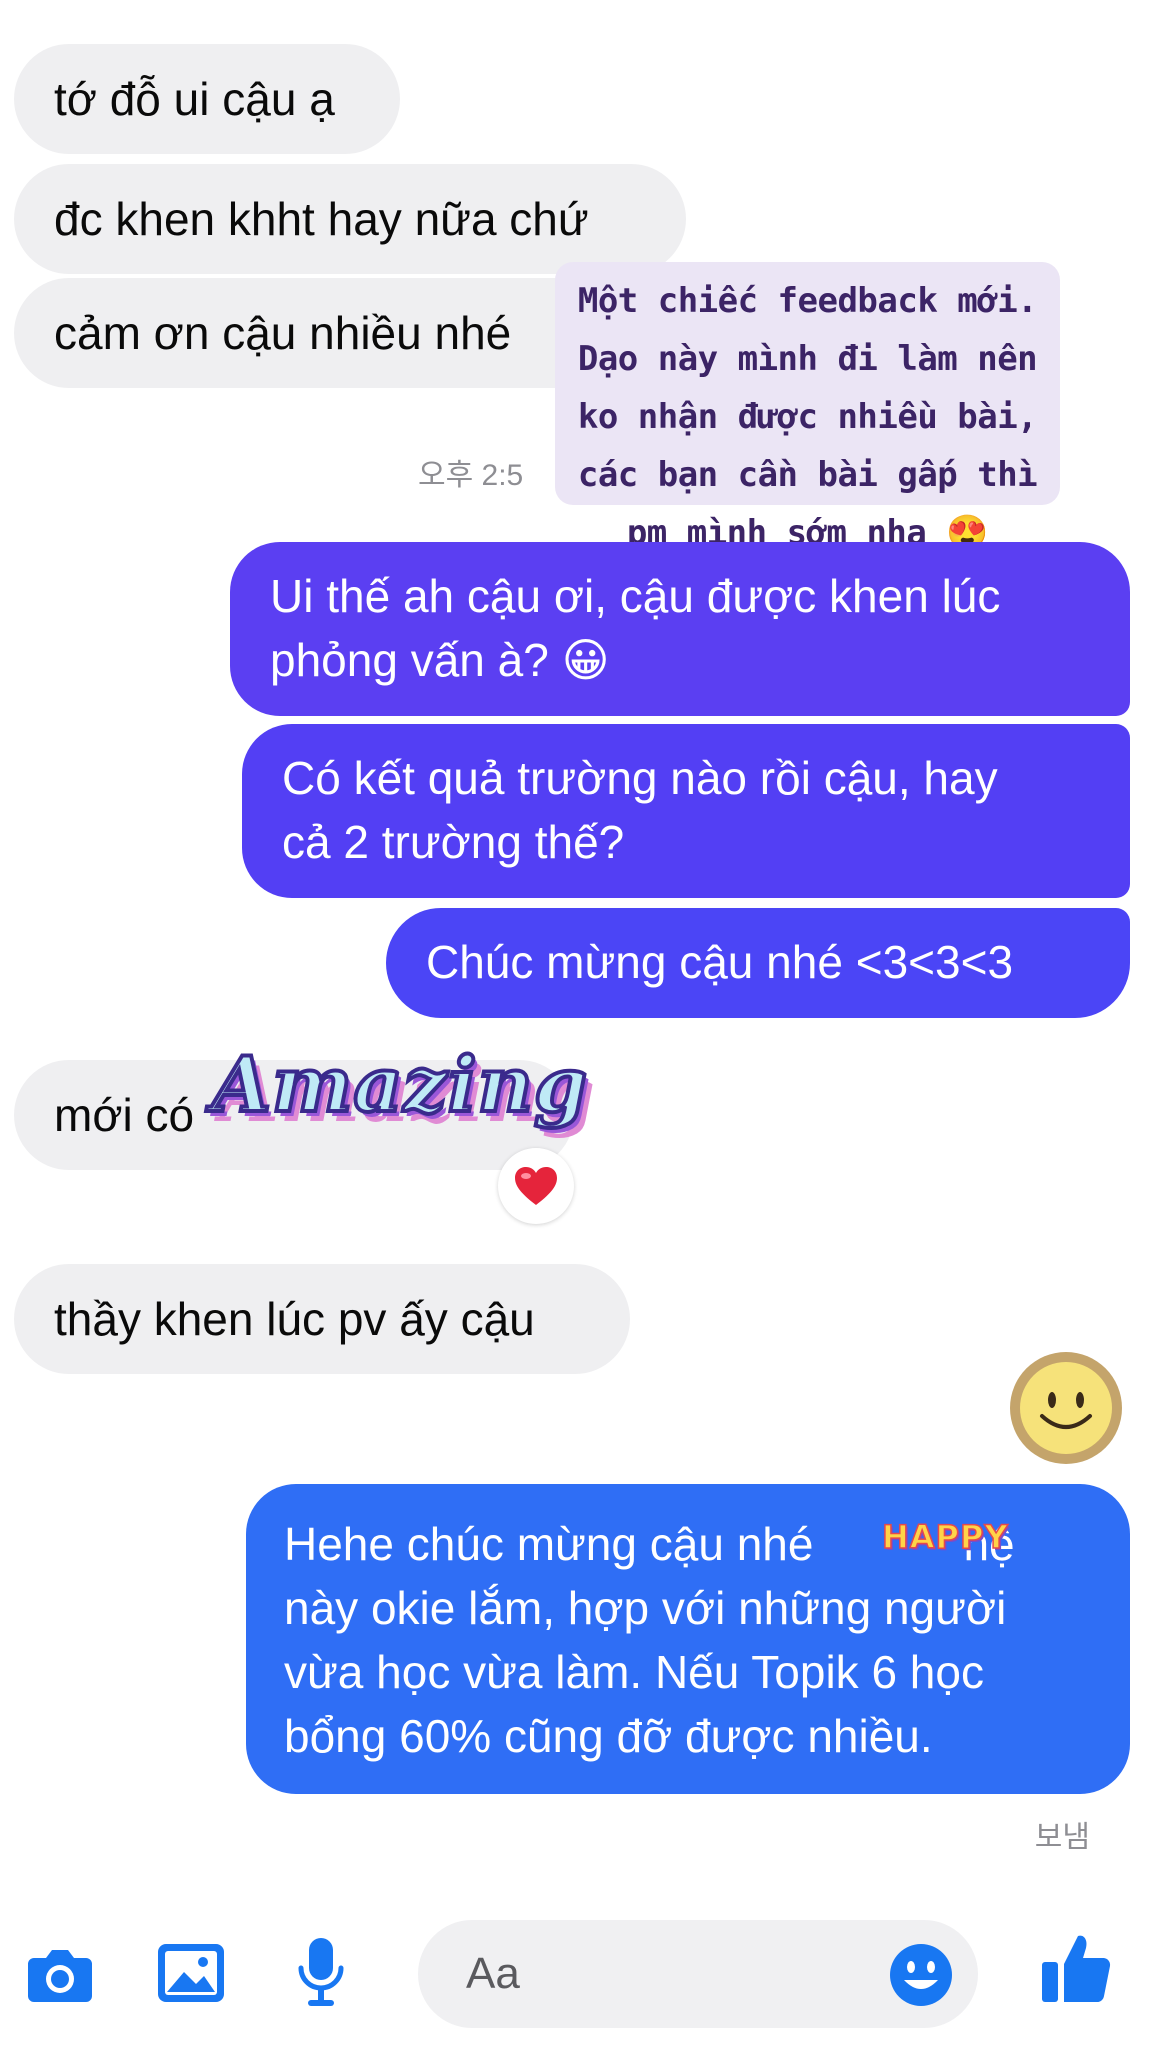 This screenshot has height=2048, width=1152. I want to click on smiley-face-icon, so click(1066, 1410).